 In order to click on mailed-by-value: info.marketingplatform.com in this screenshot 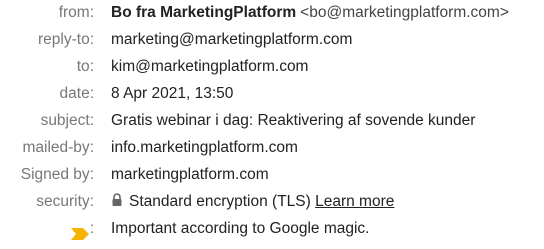, I will do `click(204, 147)`.